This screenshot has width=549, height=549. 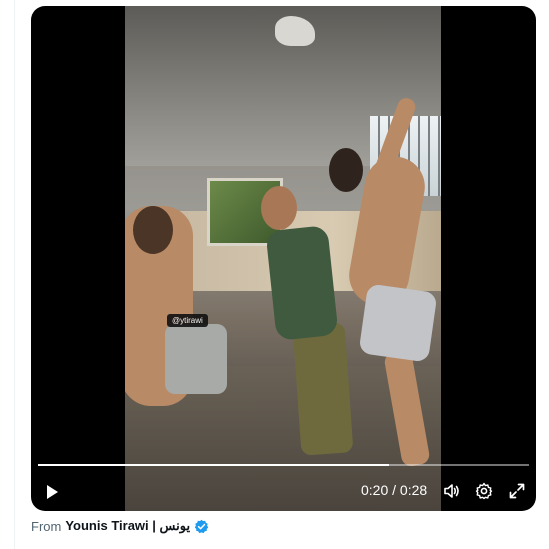 What do you see at coordinates (14, 274) in the screenshot?
I see `timeline-divider` at bounding box center [14, 274].